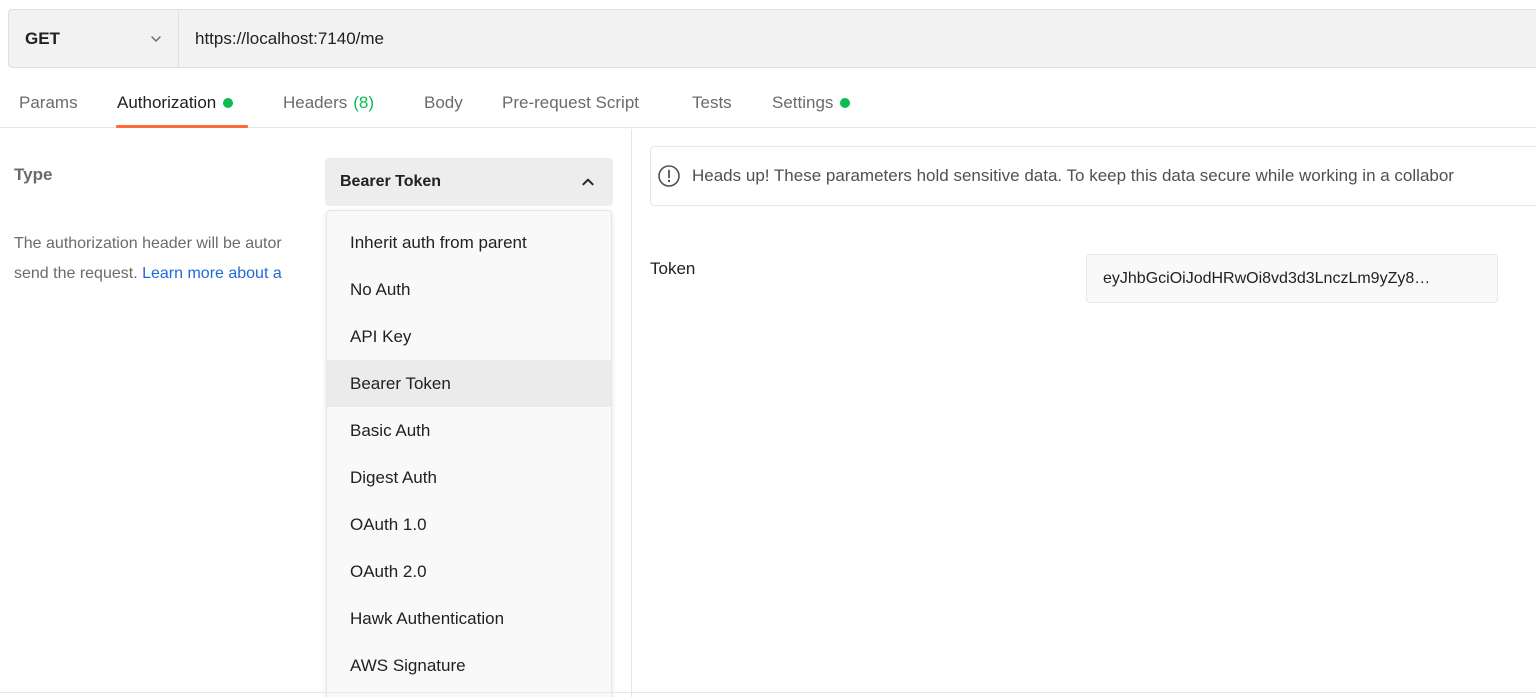 Image resolution: width=1536 pixels, height=697 pixels. What do you see at coordinates (469, 618) in the screenshot?
I see `menu-item-hawk-auth: Hawk Authentication` at bounding box center [469, 618].